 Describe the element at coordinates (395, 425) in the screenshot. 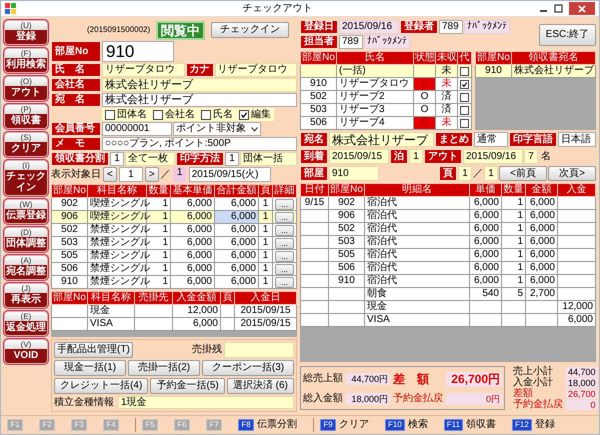

I see `function-key: F10` at that location.